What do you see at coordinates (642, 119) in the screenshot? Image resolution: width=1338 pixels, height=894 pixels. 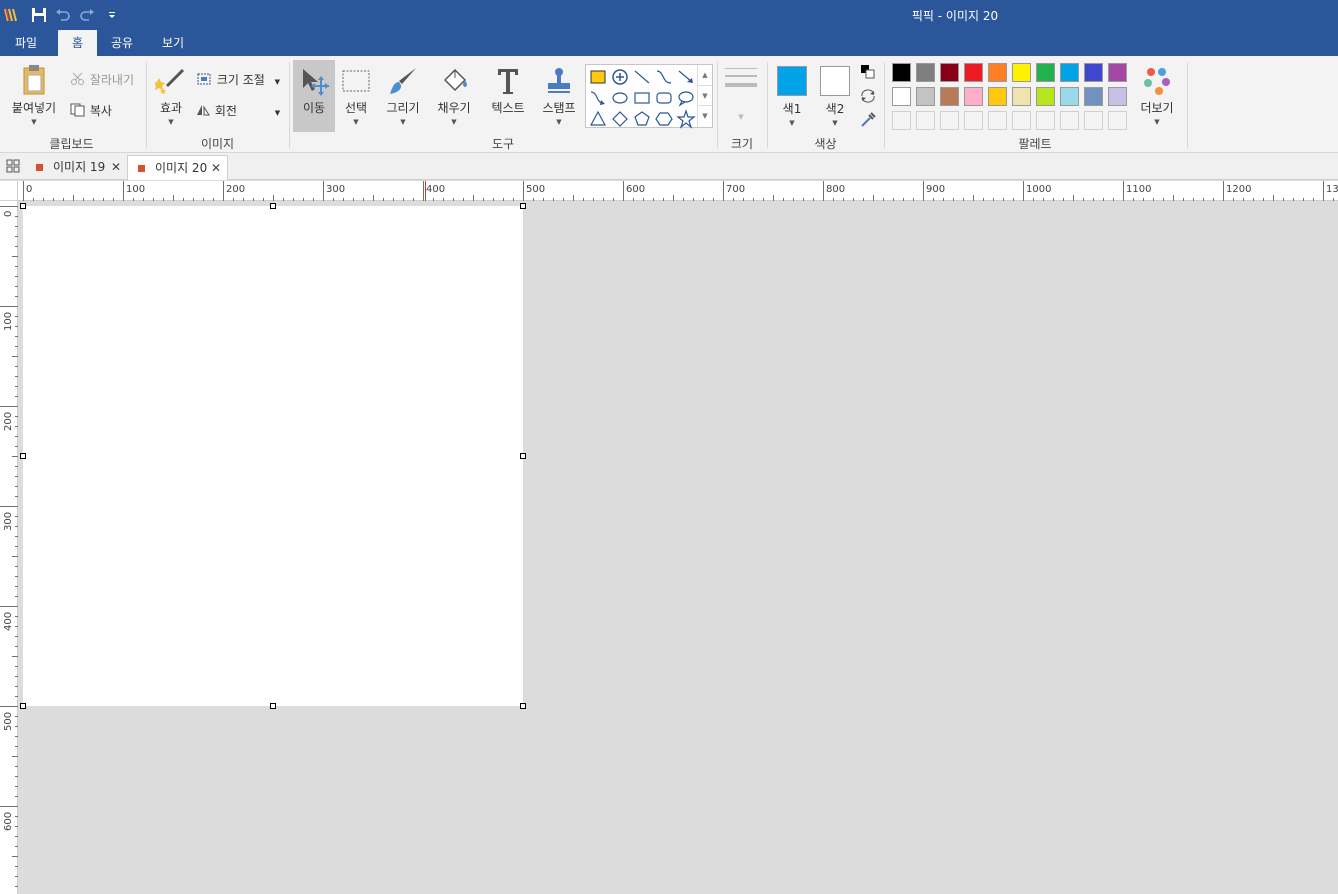 I see `pentagon-shape-icon` at bounding box center [642, 119].